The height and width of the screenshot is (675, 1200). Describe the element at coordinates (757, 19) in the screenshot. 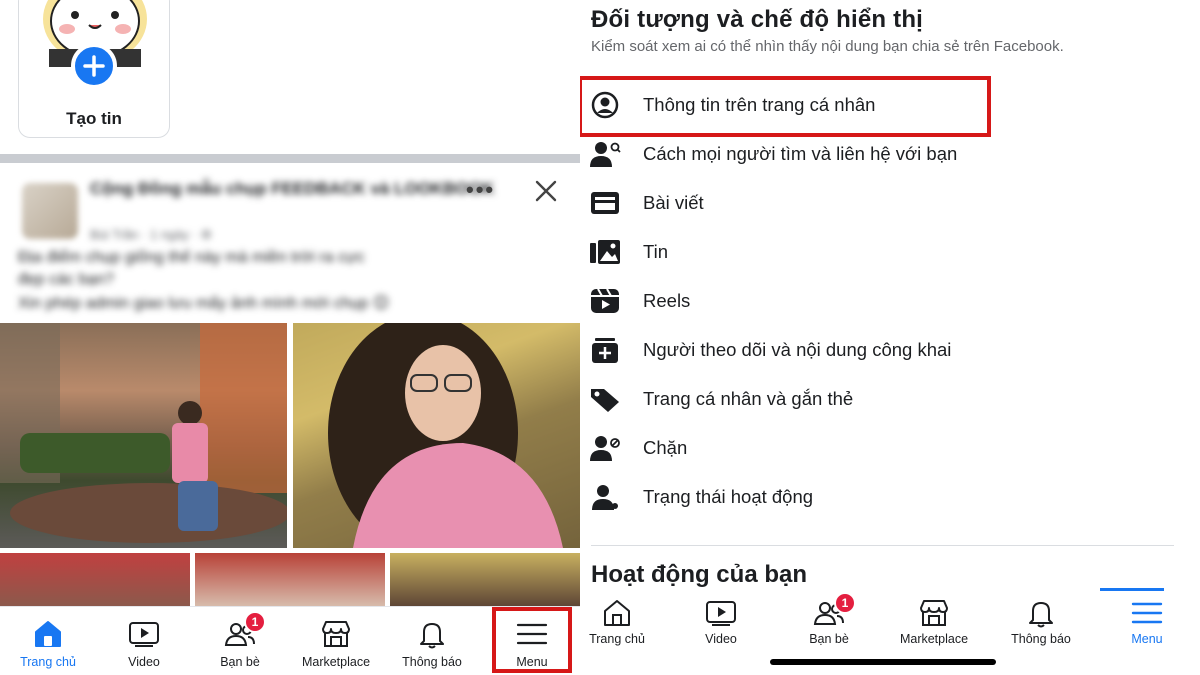

I see `section-title-audience: Đối tượng và chế độ hiển thị` at that location.